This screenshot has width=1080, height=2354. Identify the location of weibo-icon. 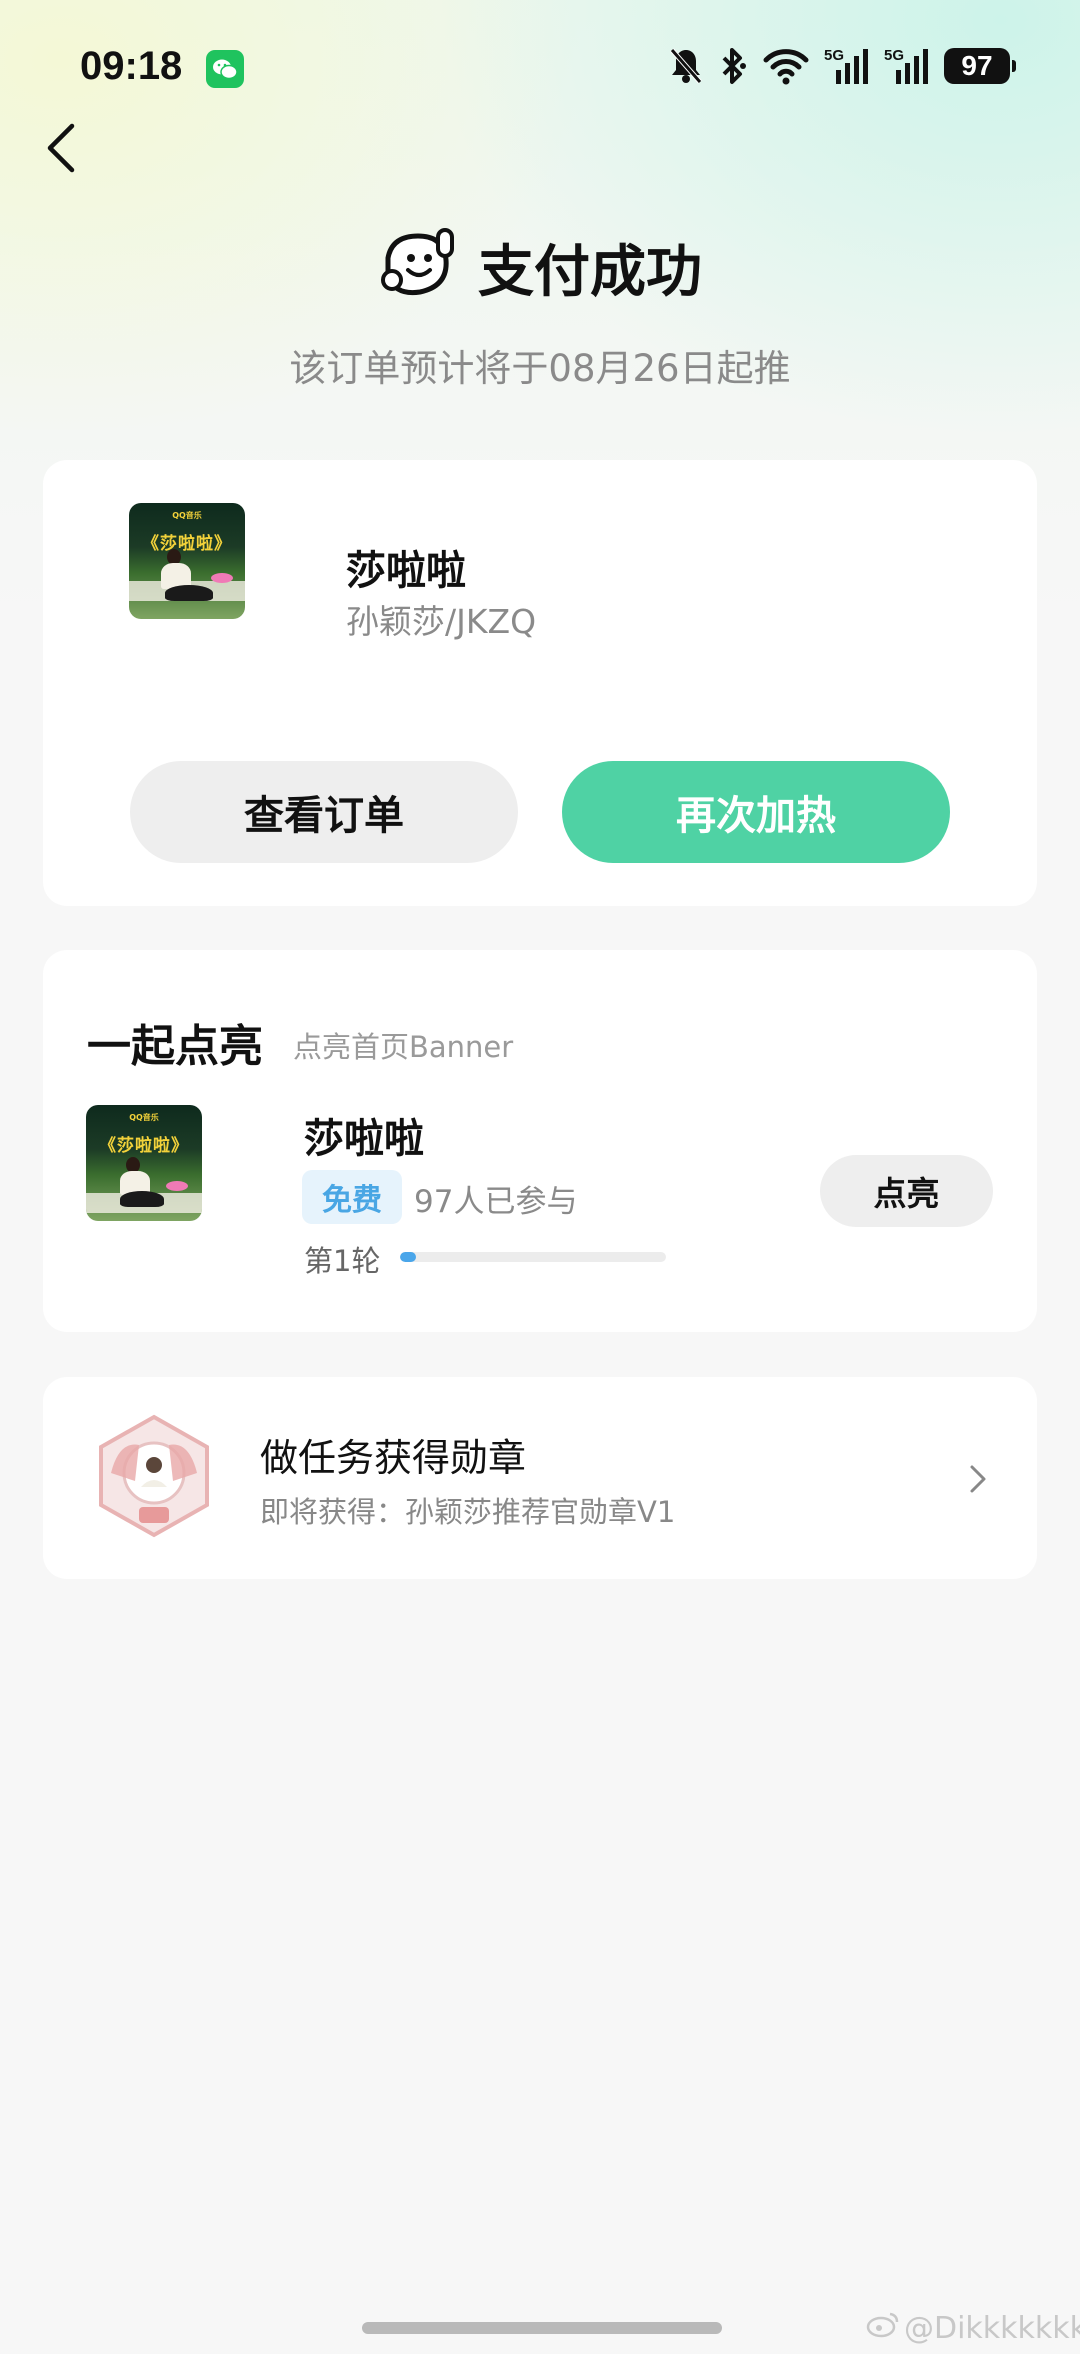
(883, 2328).